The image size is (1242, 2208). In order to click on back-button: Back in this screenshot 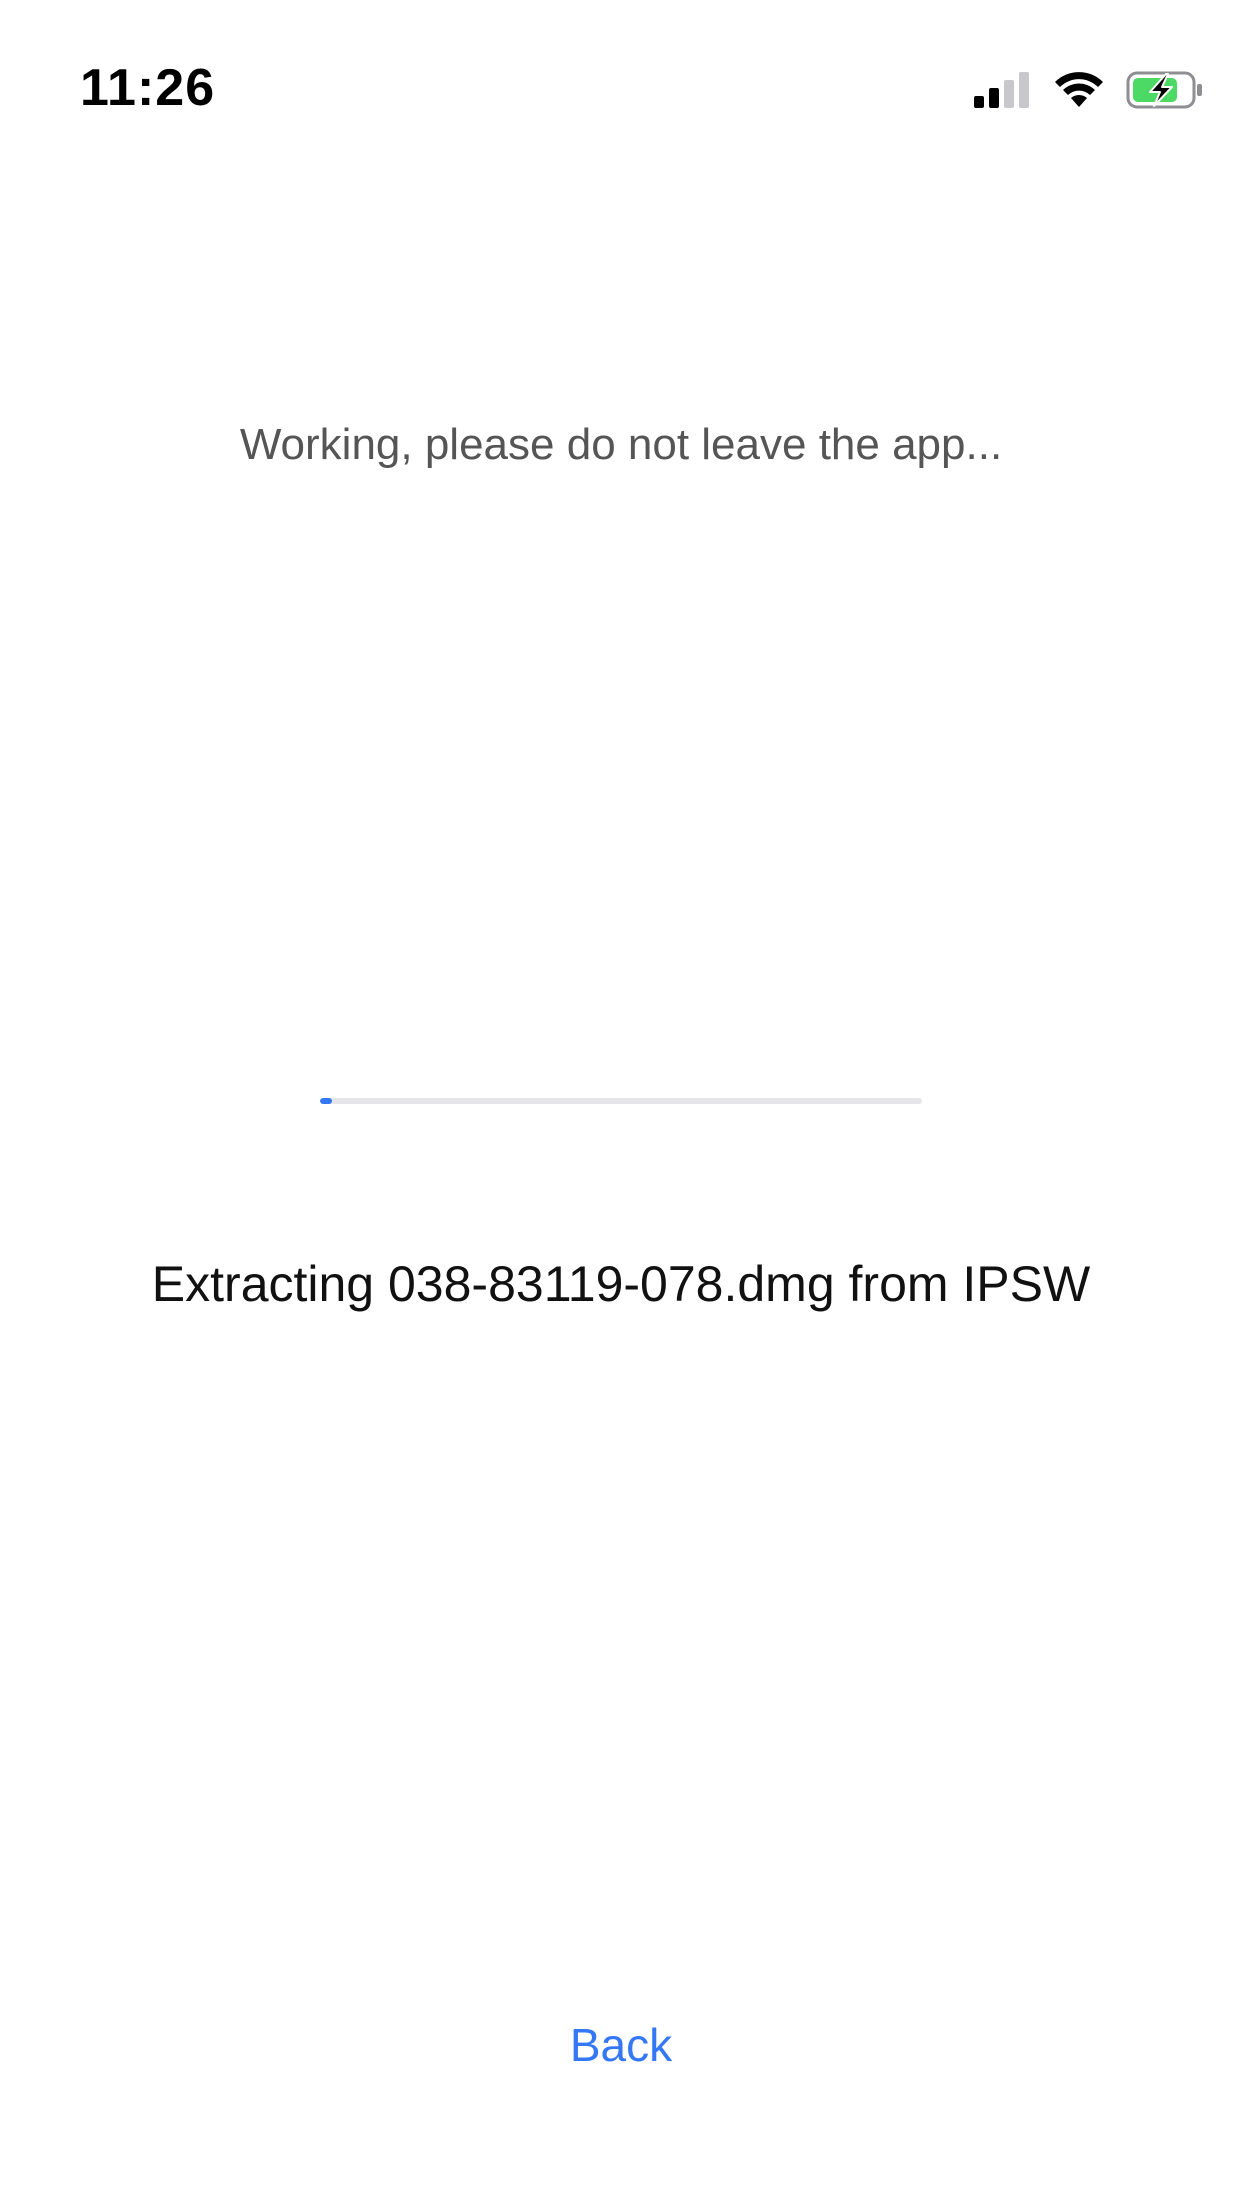, I will do `click(621, 2045)`.